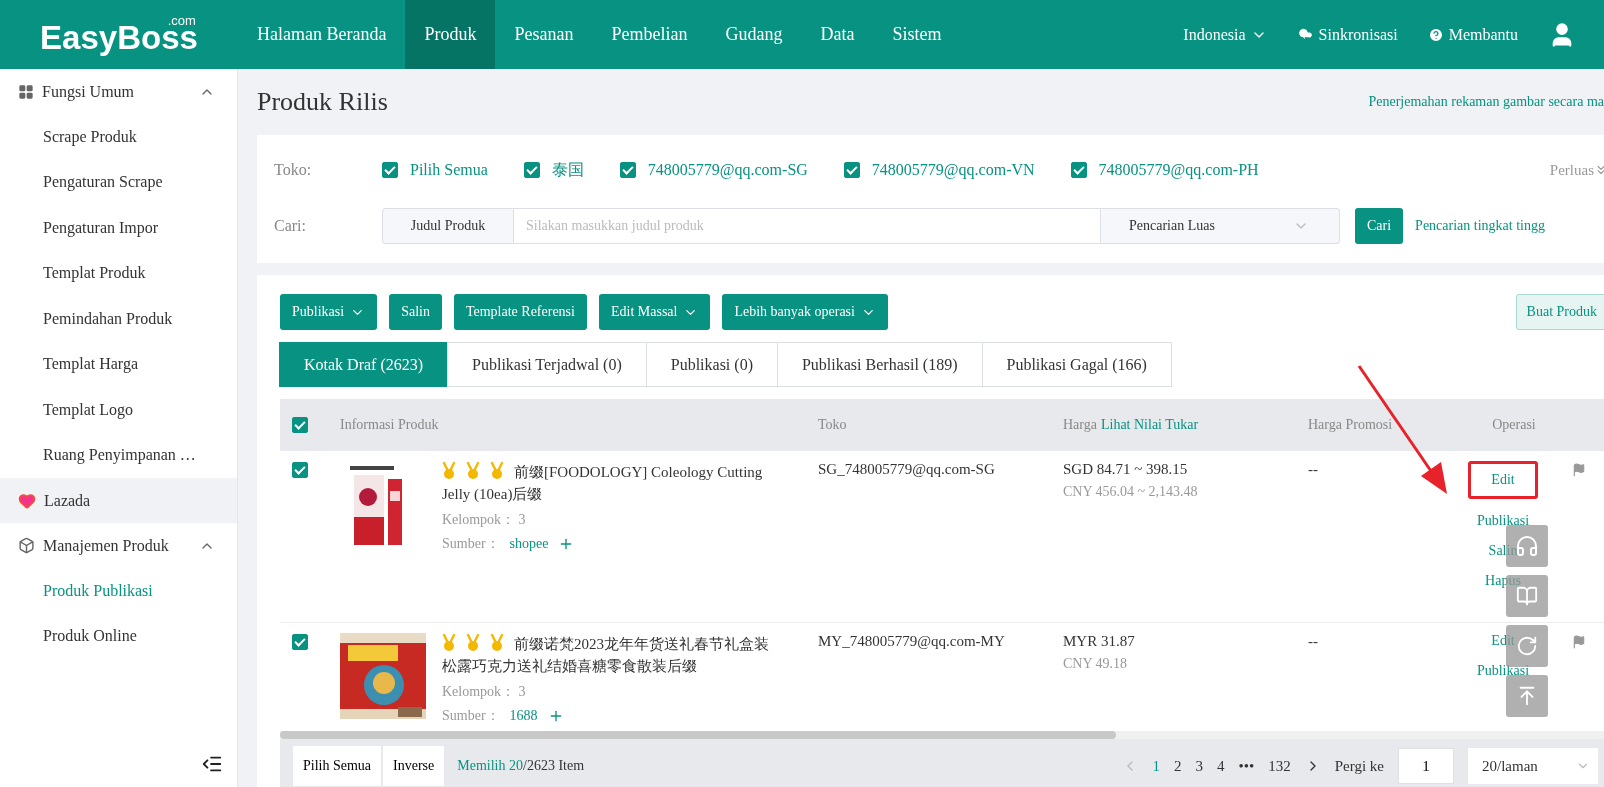 The height and width of the screenshot is (787, 1604). Describe the element at coordinates (942, 735) in the screenshot. I see `horizontal-scrollbar` at that location.